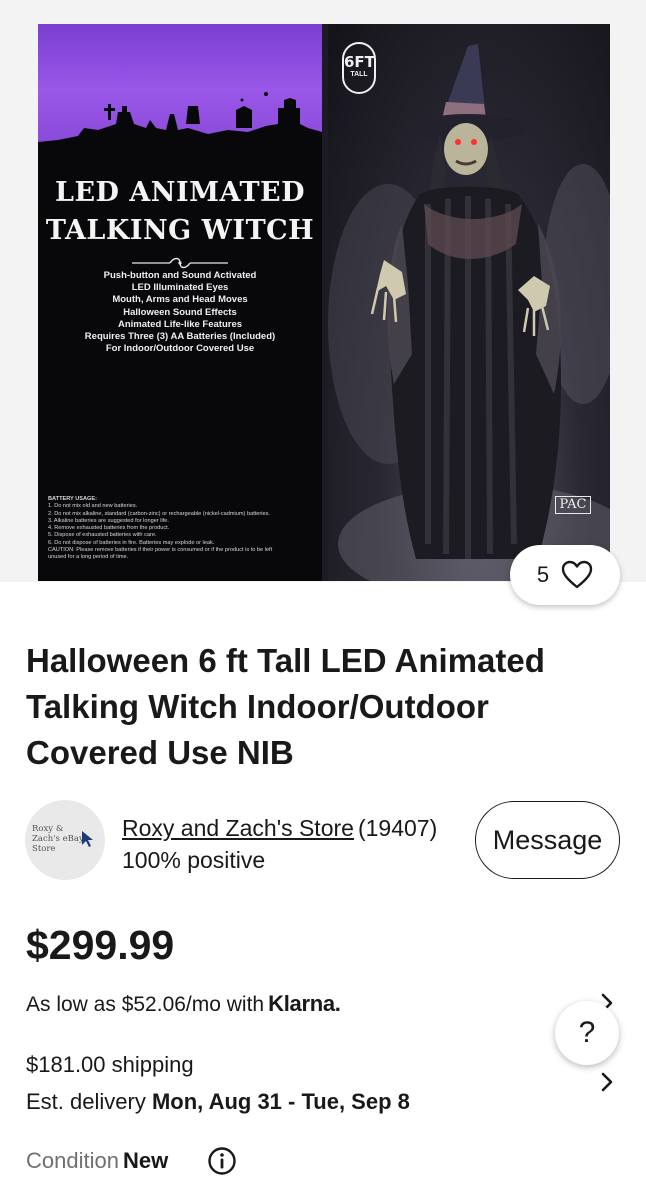 This screenshot has height=1200, width=646. Describe the element at coordinates (547, 840) in the screenshot. I see `message-button: Message` at that location.